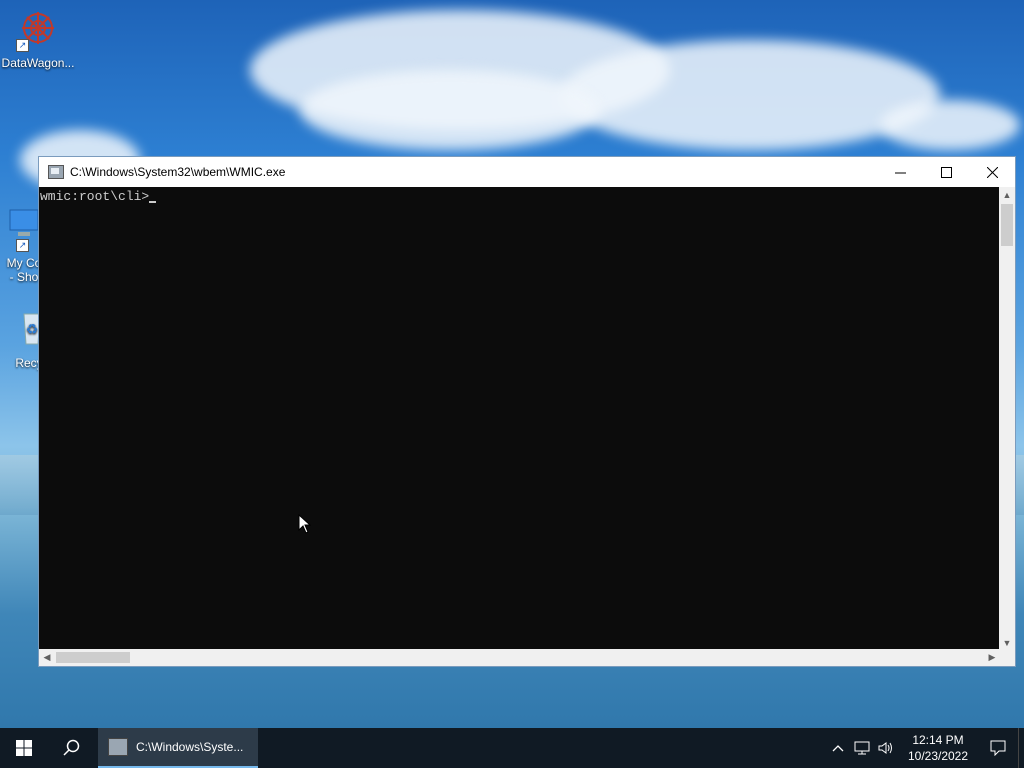 The image size is (1024, 768). I want to click on horizontal-scroll-thumb, so click(93, 657).